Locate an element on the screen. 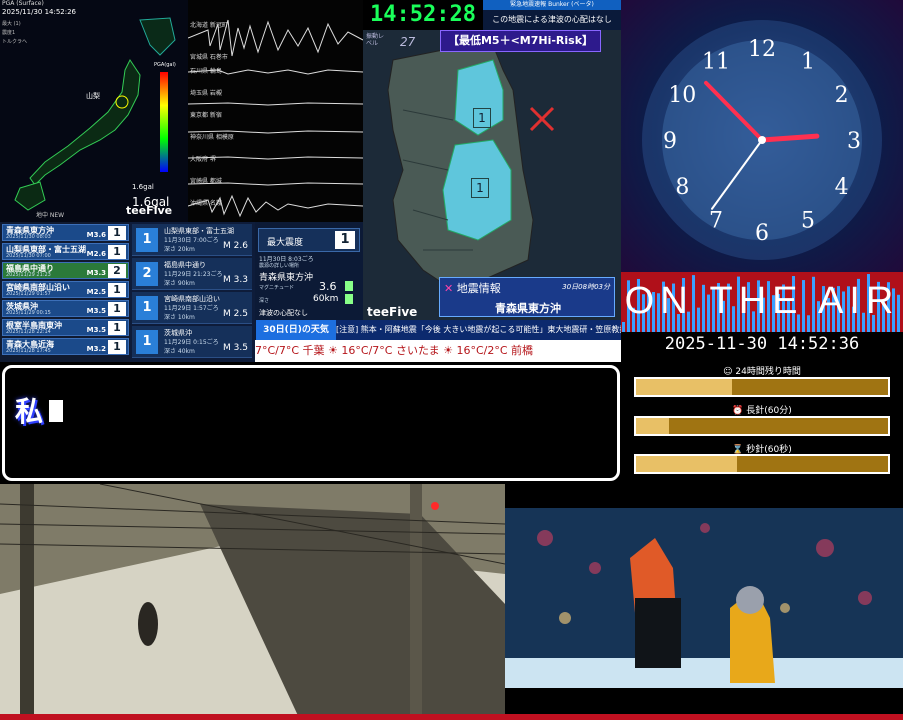 The height and width of the screenshot is (720, 903). quake-detail-row: 2 福島県中通り 11月29日 21:23ごろ 深さ 90km M 3.3 is located at coordinates (192, 274).